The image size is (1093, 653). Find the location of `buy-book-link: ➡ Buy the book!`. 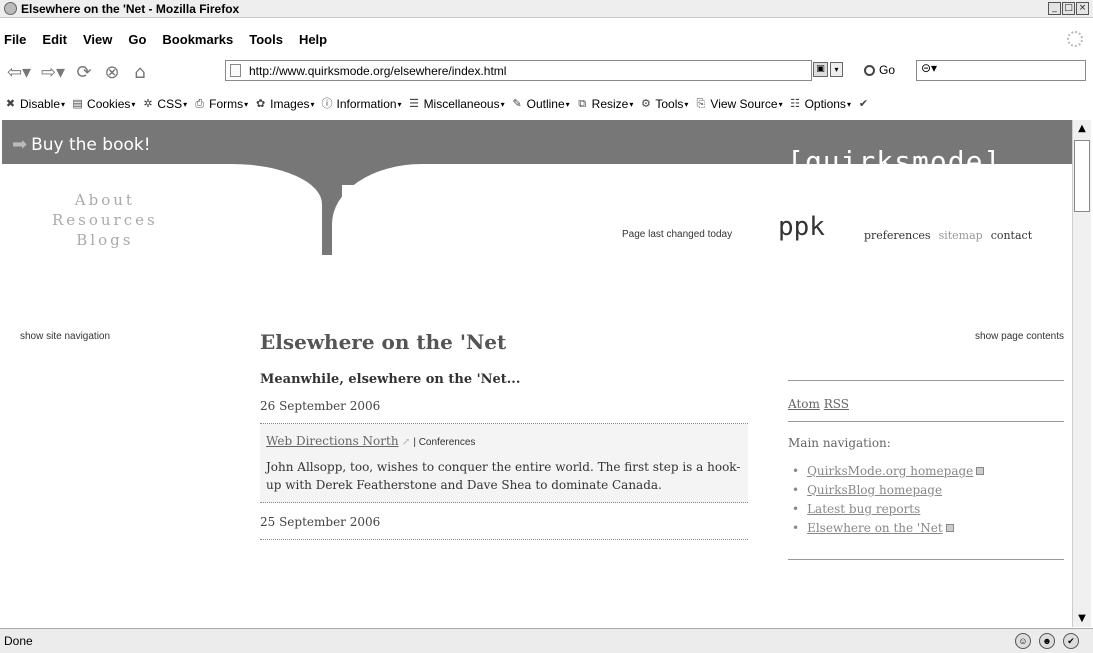

buy-book-link: ➡ Buy the book! is located at coordinates (81, 144).